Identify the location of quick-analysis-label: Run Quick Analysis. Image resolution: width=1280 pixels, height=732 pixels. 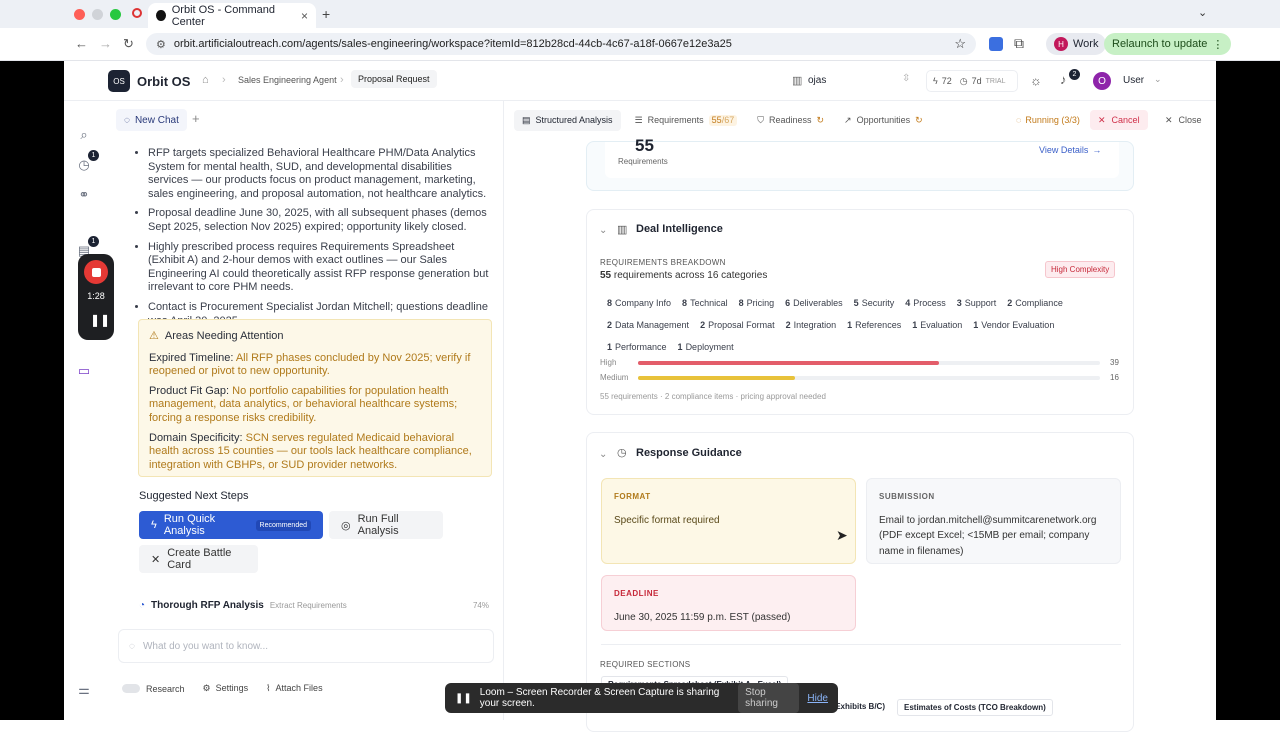
(189, 525).